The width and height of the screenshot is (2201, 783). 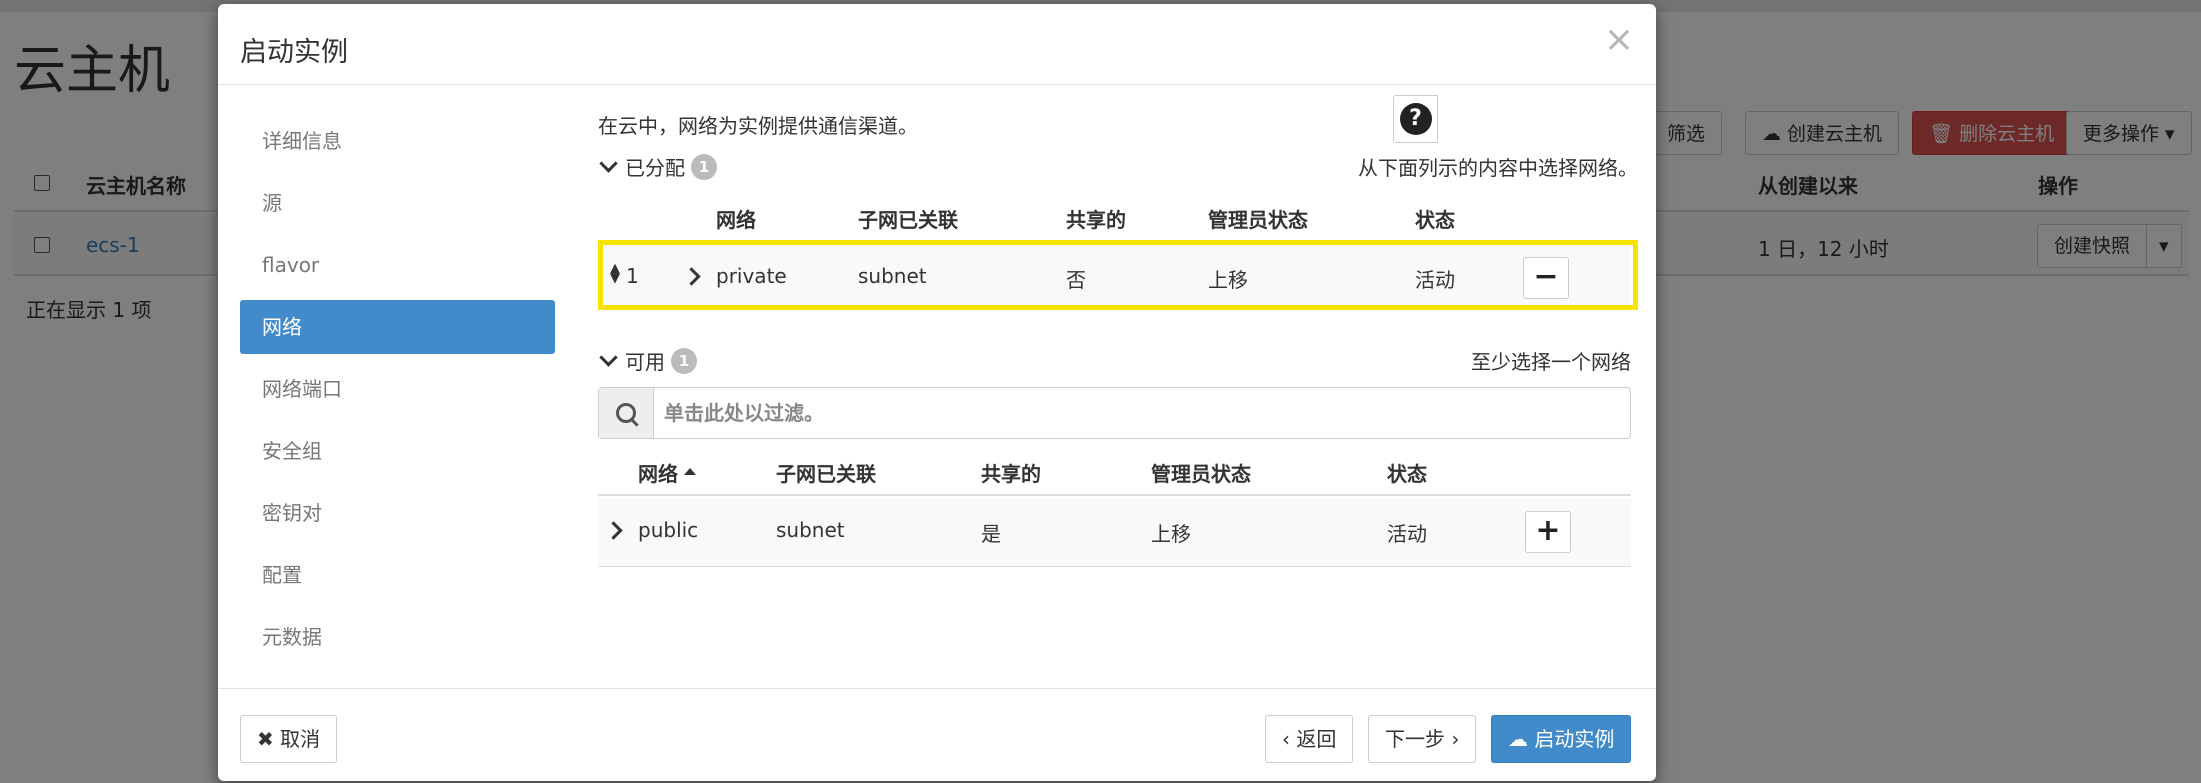 I want to click on allocated-count-badge: 1, so click(x=704, y=166).